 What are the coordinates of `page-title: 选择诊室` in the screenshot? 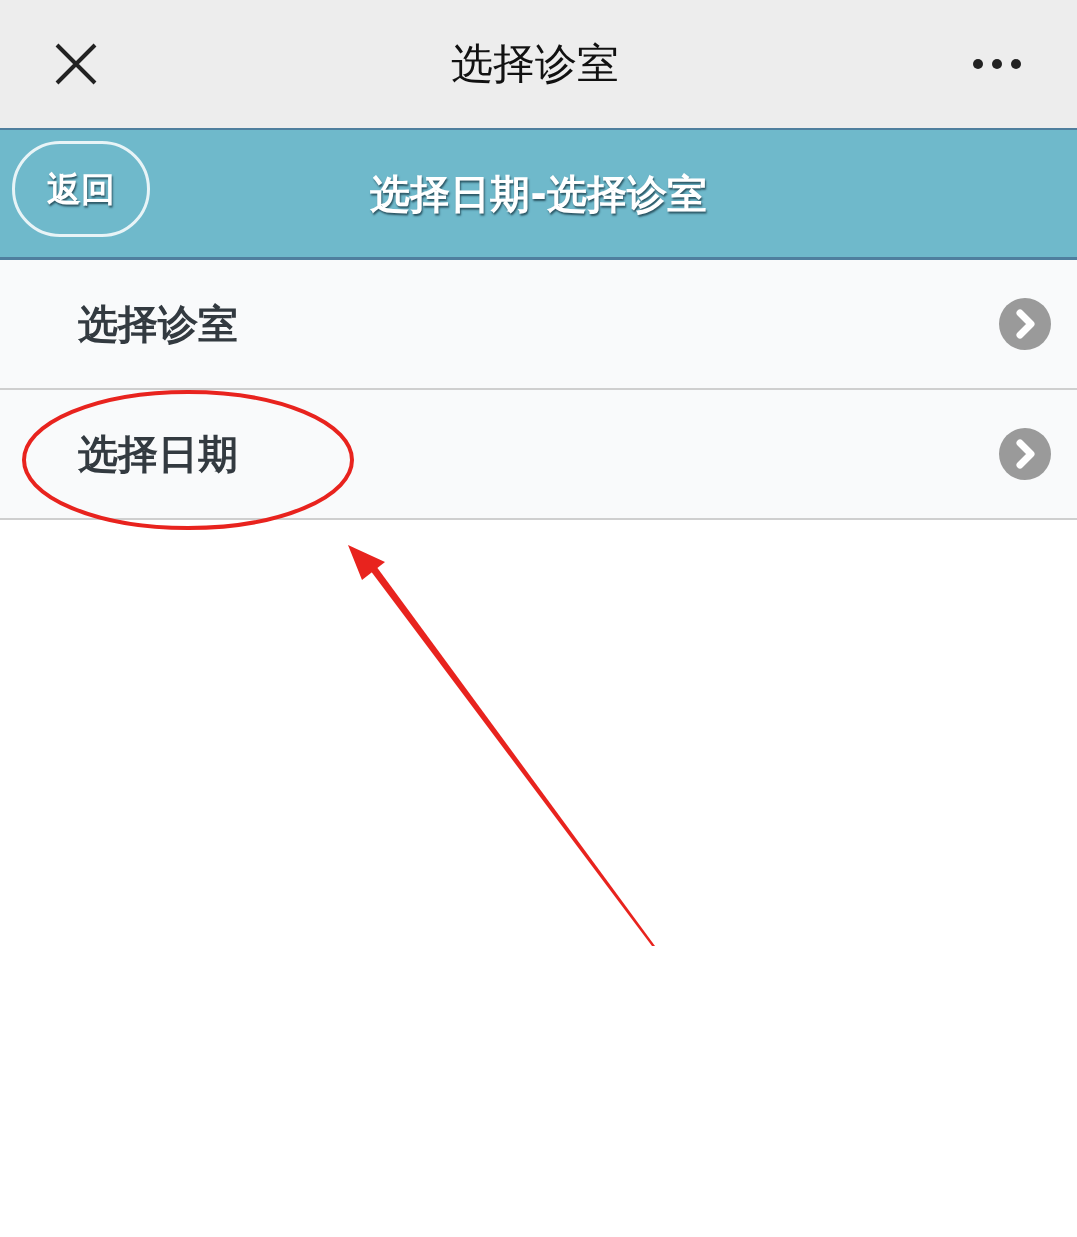 It's located at (534, 64).